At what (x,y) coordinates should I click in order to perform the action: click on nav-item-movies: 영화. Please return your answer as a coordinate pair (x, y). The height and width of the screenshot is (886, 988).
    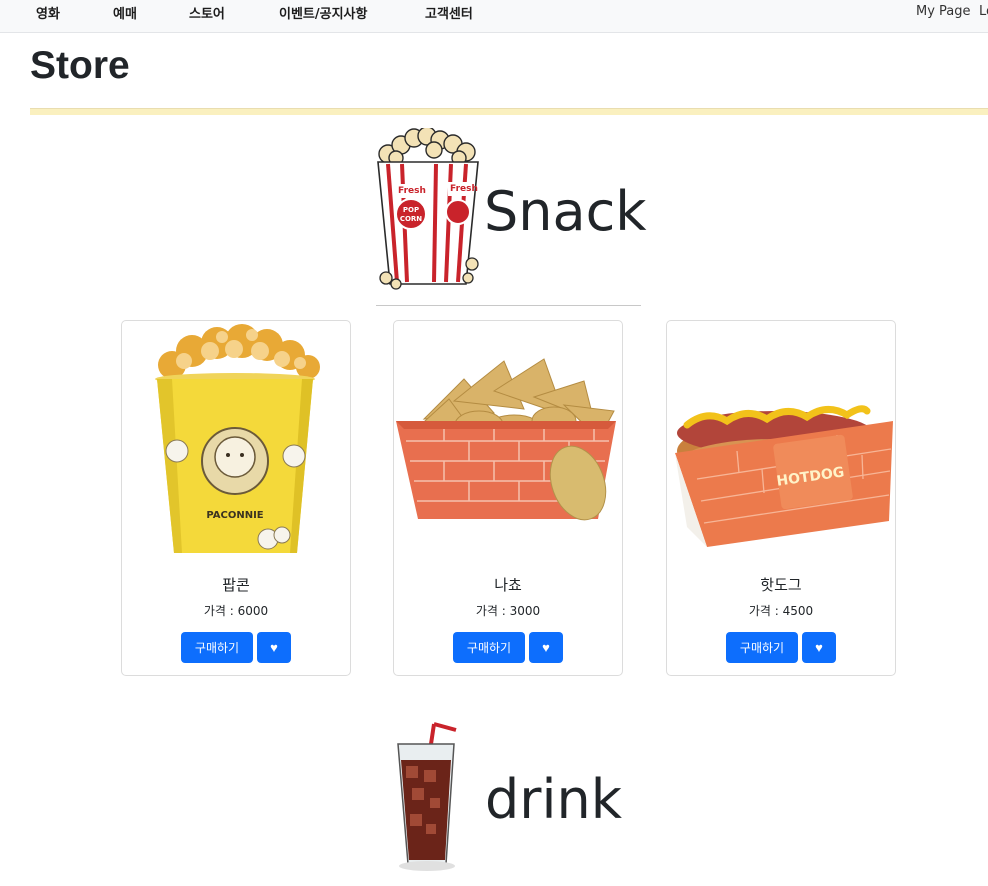
    Looking at the image, I should click on (48, 12).